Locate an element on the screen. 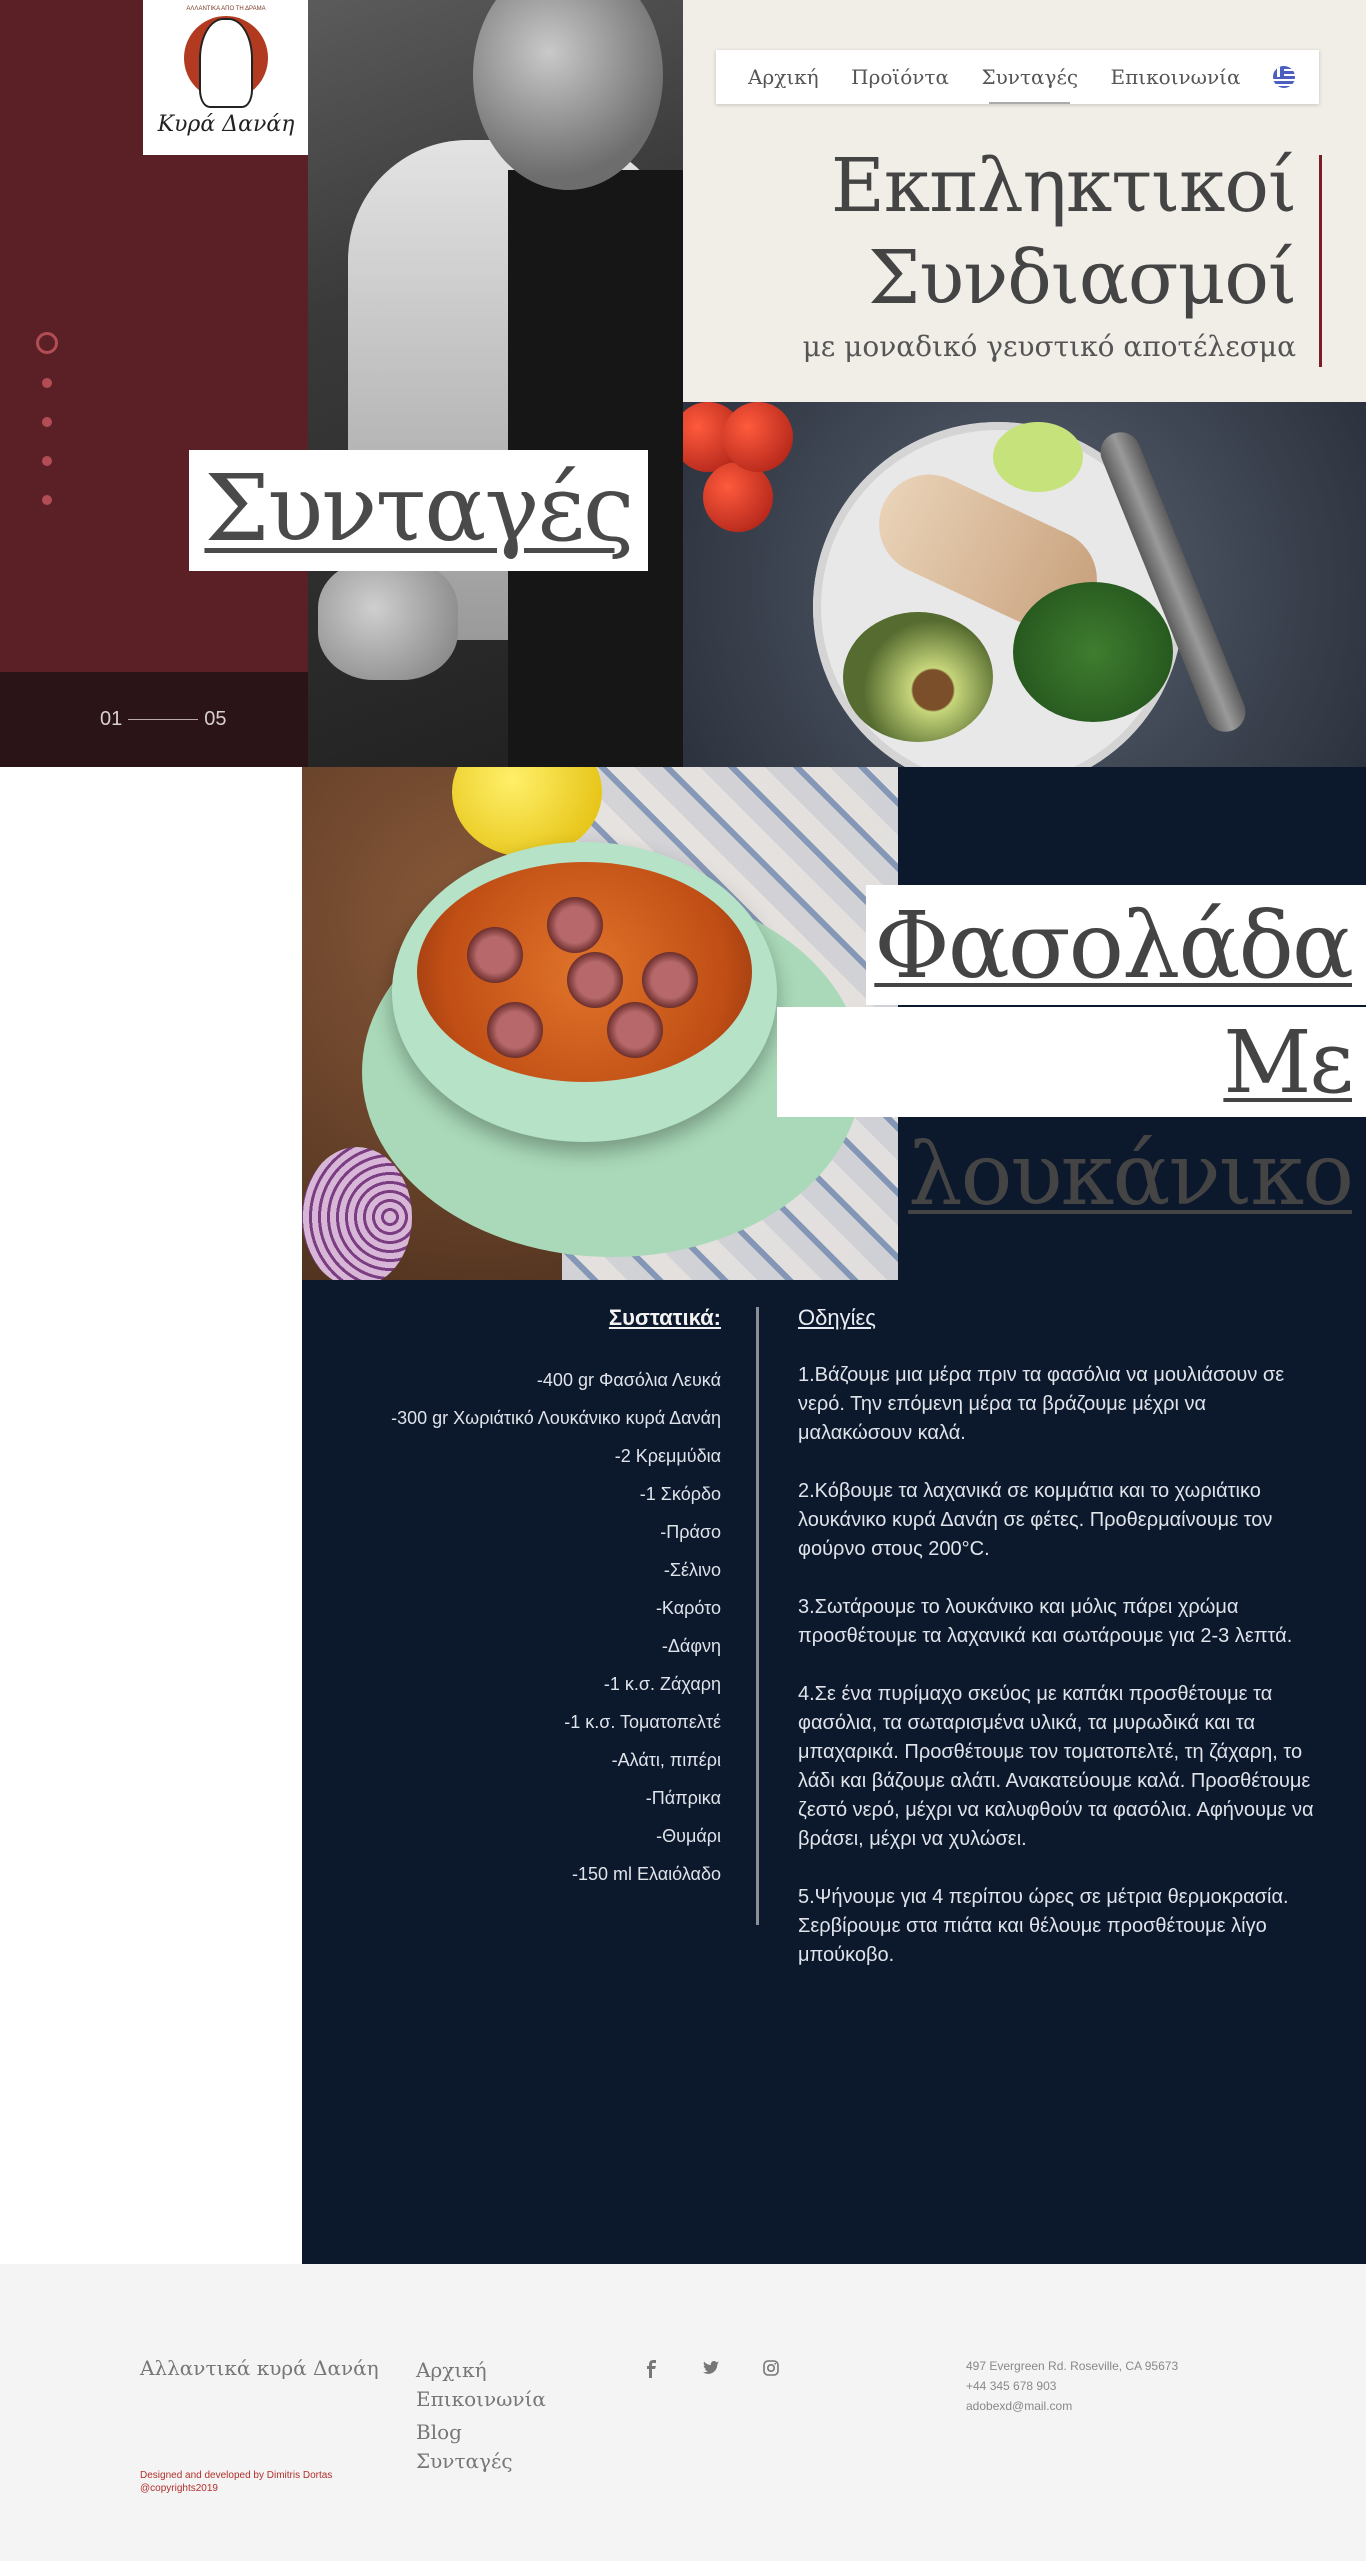  main-nav: Αρχική Προϊόντα Συνταγές Επικοινωνία is located at coordinates (1017, 77).